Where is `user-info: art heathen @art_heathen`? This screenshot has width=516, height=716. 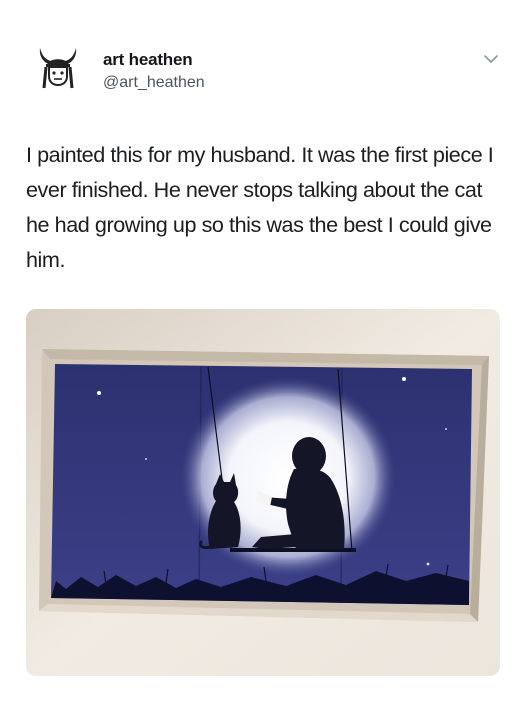 user-info: art heathen @art_heathen is located at coordinates (154, 71).